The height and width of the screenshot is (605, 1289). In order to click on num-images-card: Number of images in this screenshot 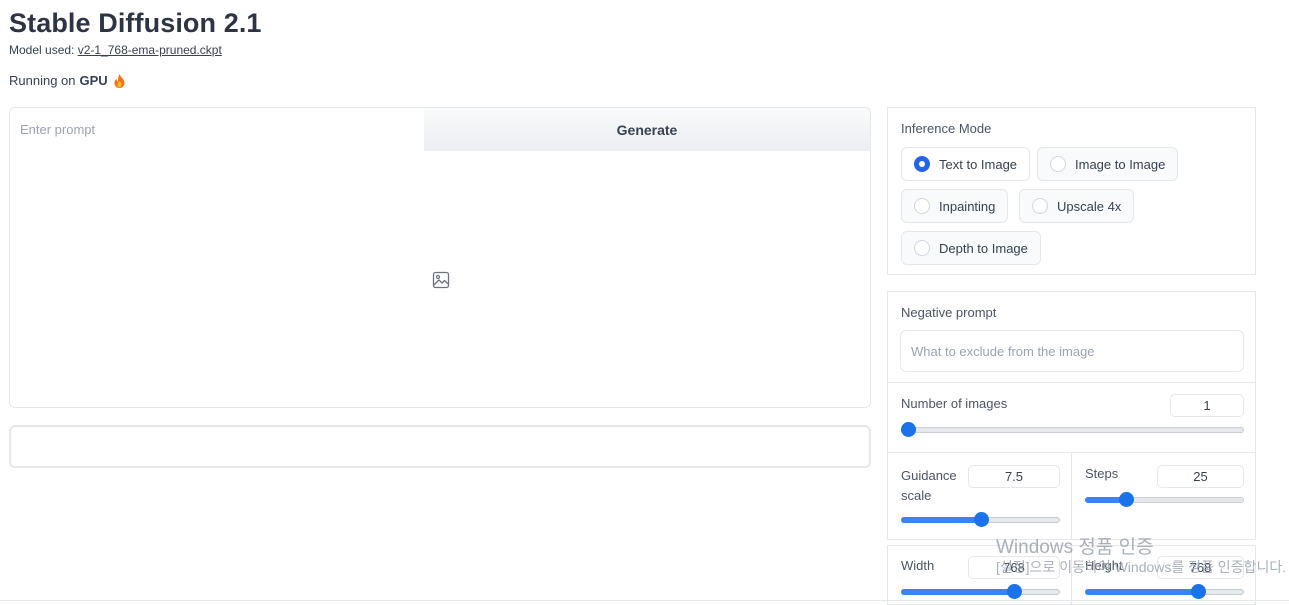, I will do `click(1071, 417)`.